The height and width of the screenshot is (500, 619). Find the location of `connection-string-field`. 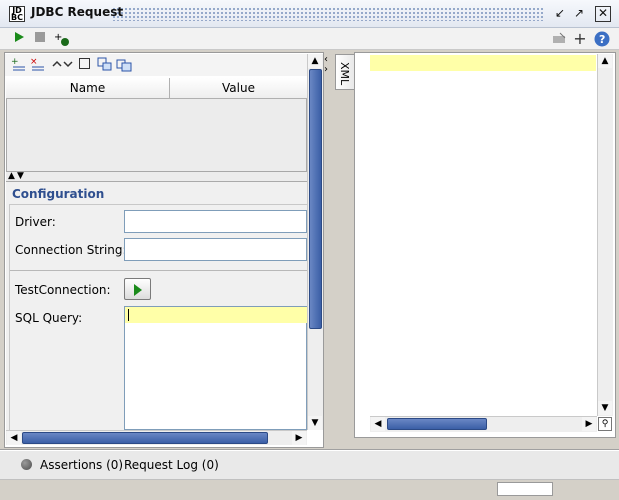

connection-string-field is located at coordinates (215, 249).